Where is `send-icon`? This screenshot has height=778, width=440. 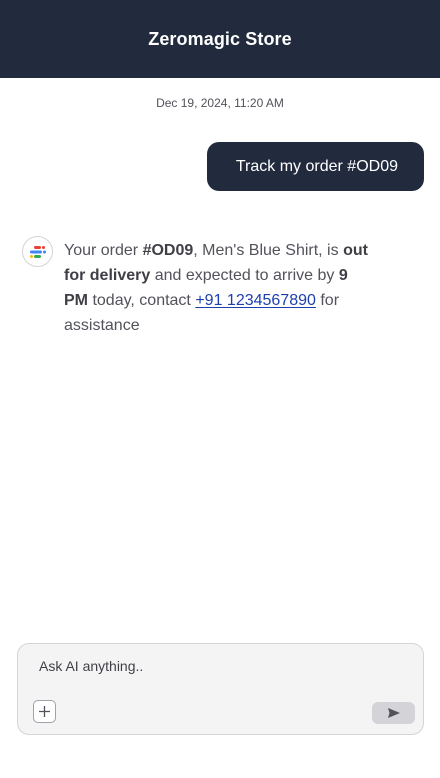 send-icon is located at coordinates (393, 713).